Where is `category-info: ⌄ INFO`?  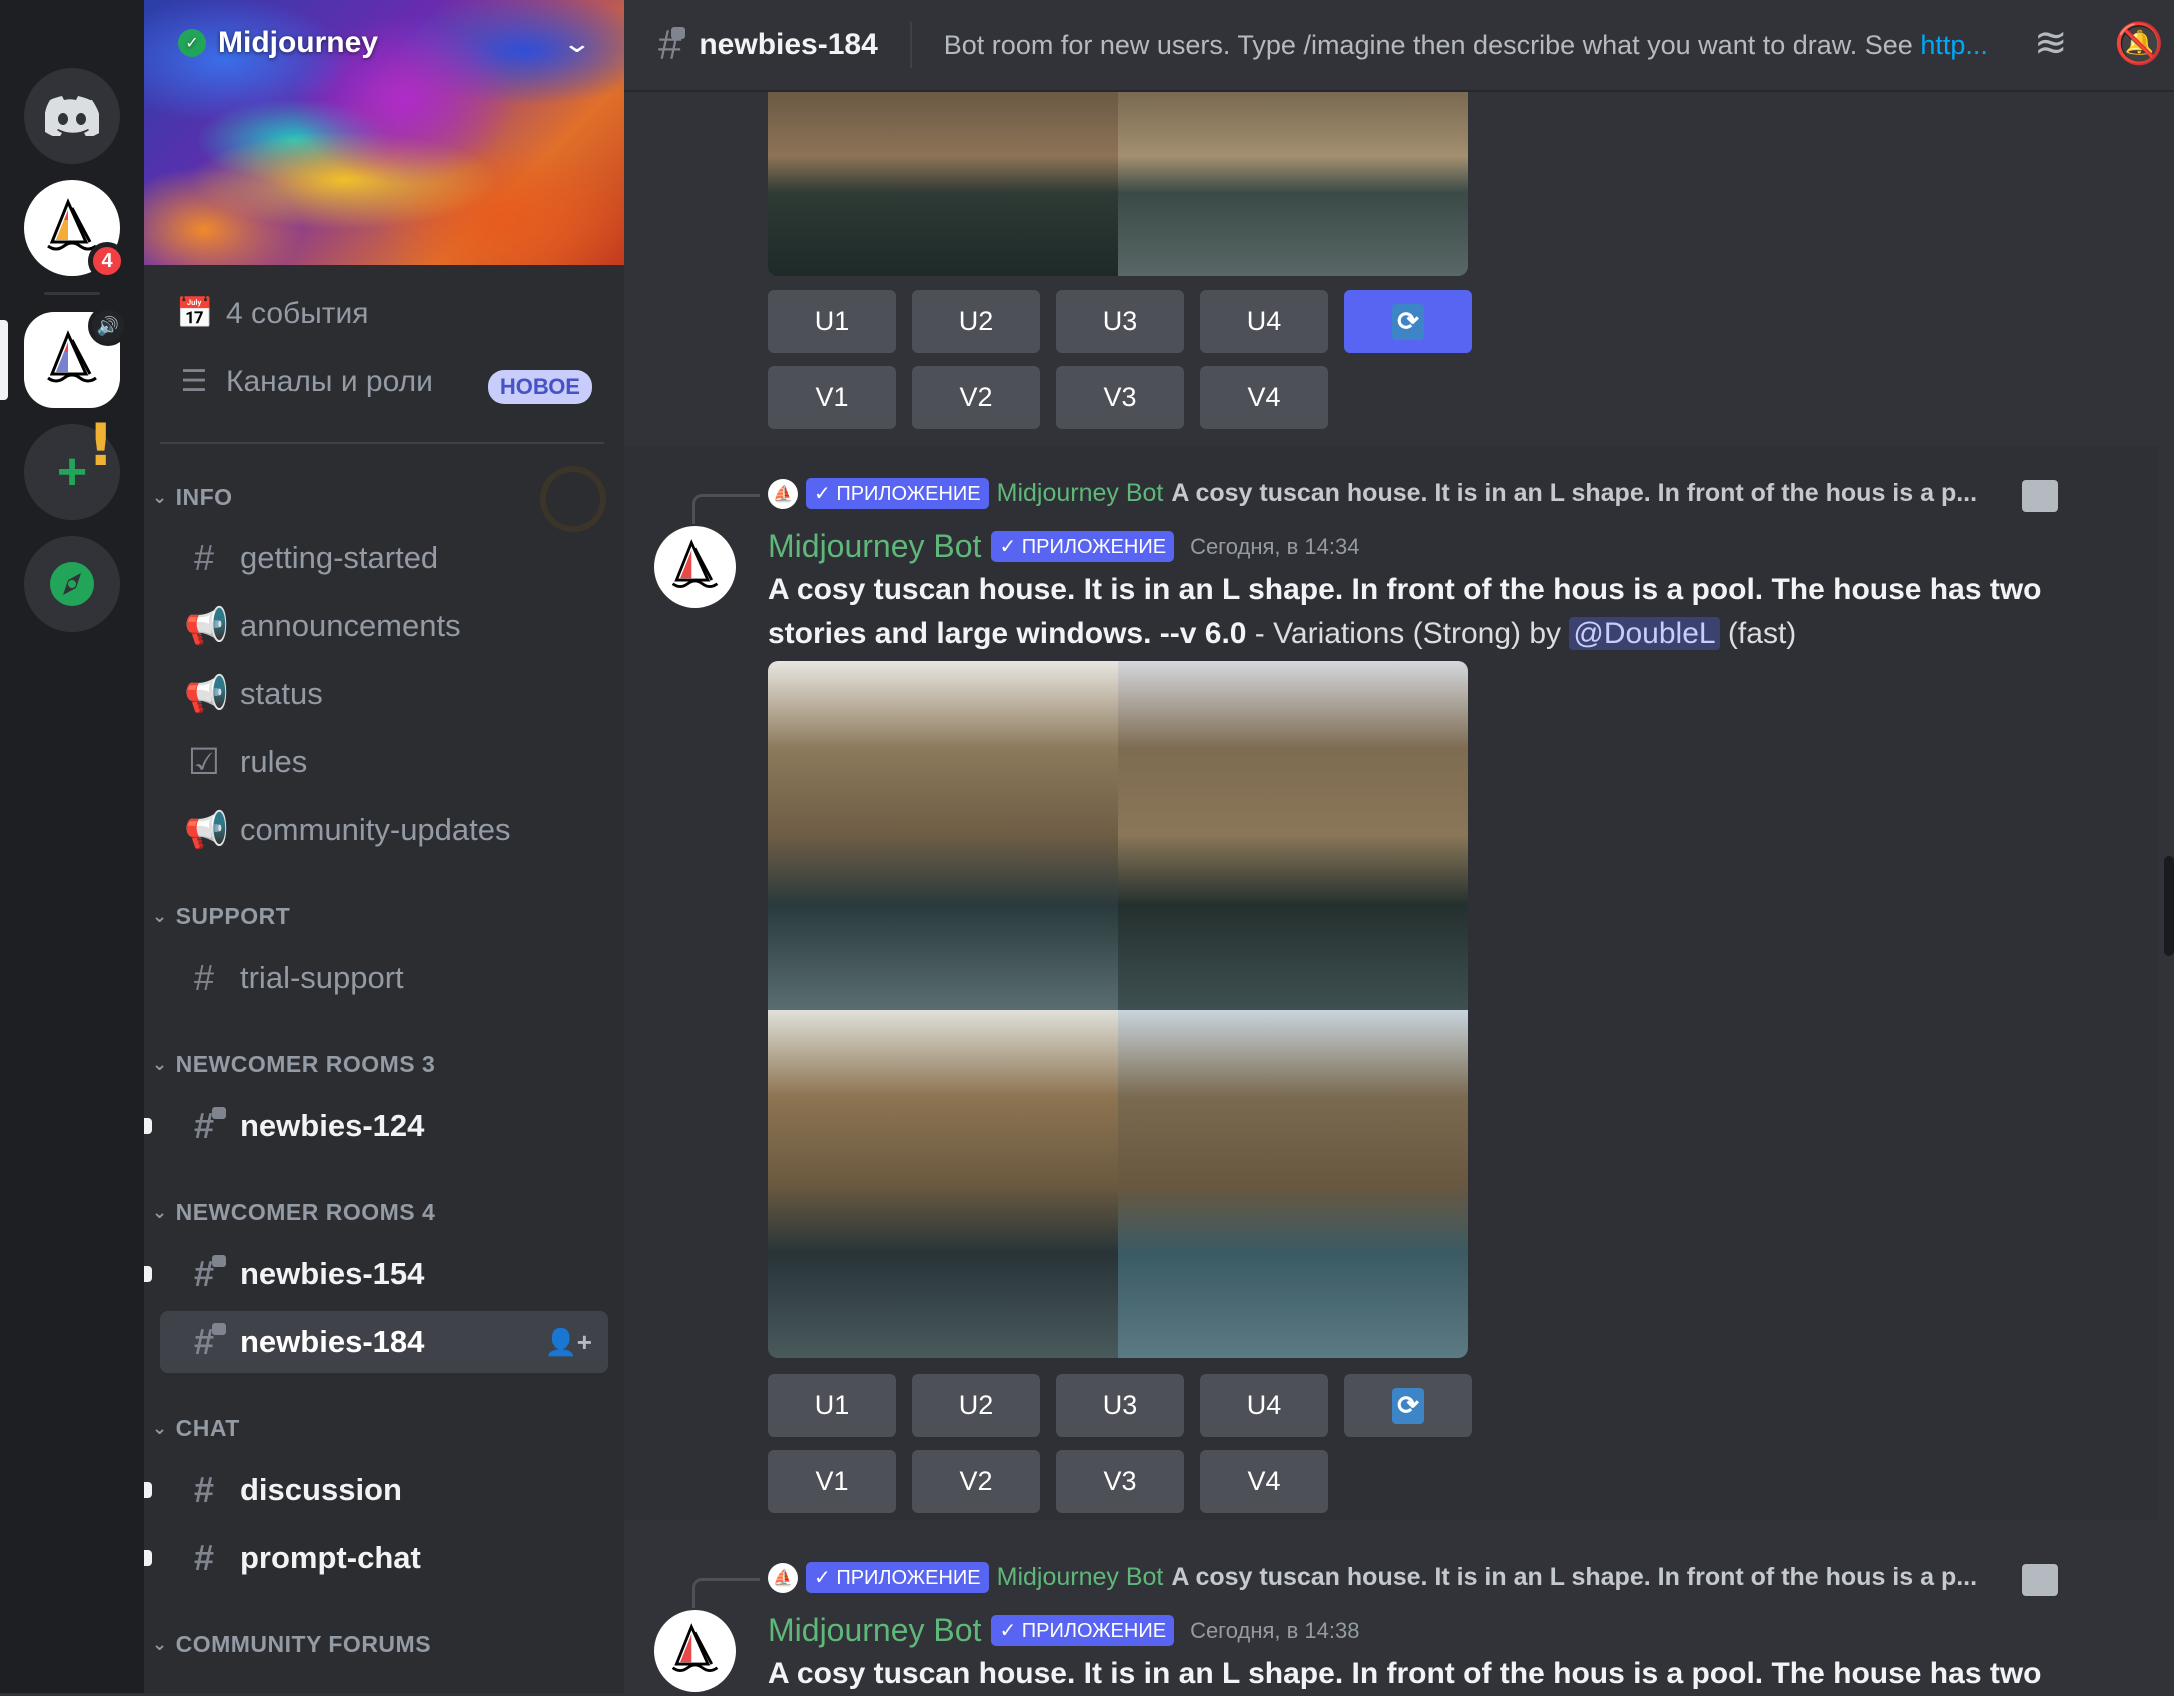 category-info: ⌄ INFO is located at coordinates (192, 497).